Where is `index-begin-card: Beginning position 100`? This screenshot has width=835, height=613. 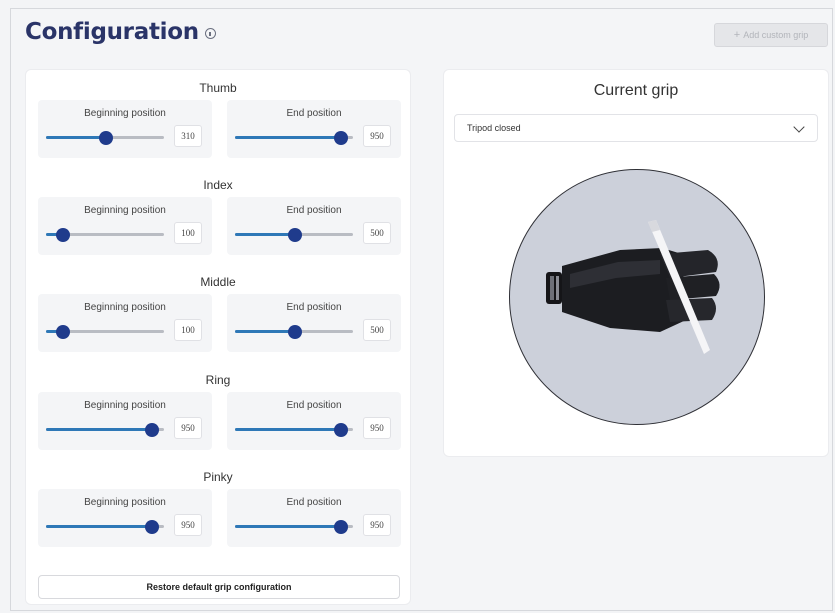
index-begin-card: Beginning position 100 is located at coordinates (125, 226).